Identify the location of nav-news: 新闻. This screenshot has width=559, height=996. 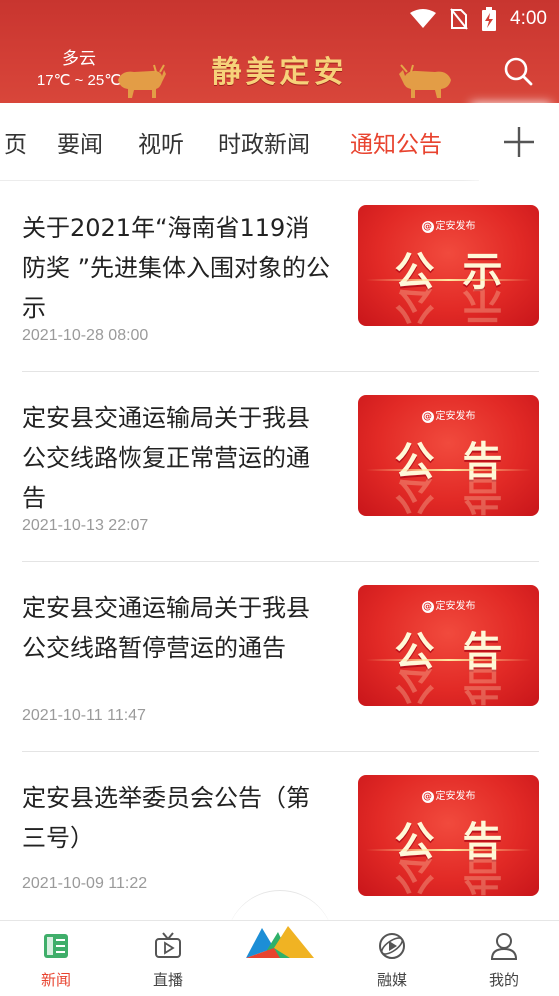
(56, 958).